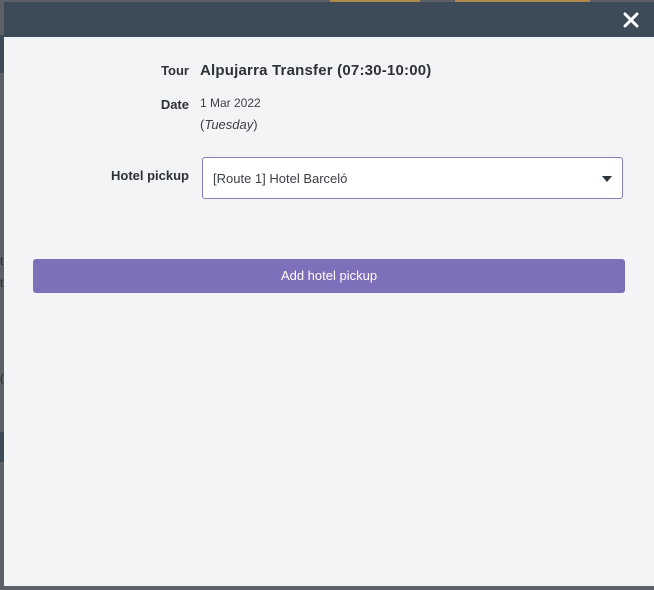 The image size is (654, 590). I want to click on close-icon, so click(631, 20).